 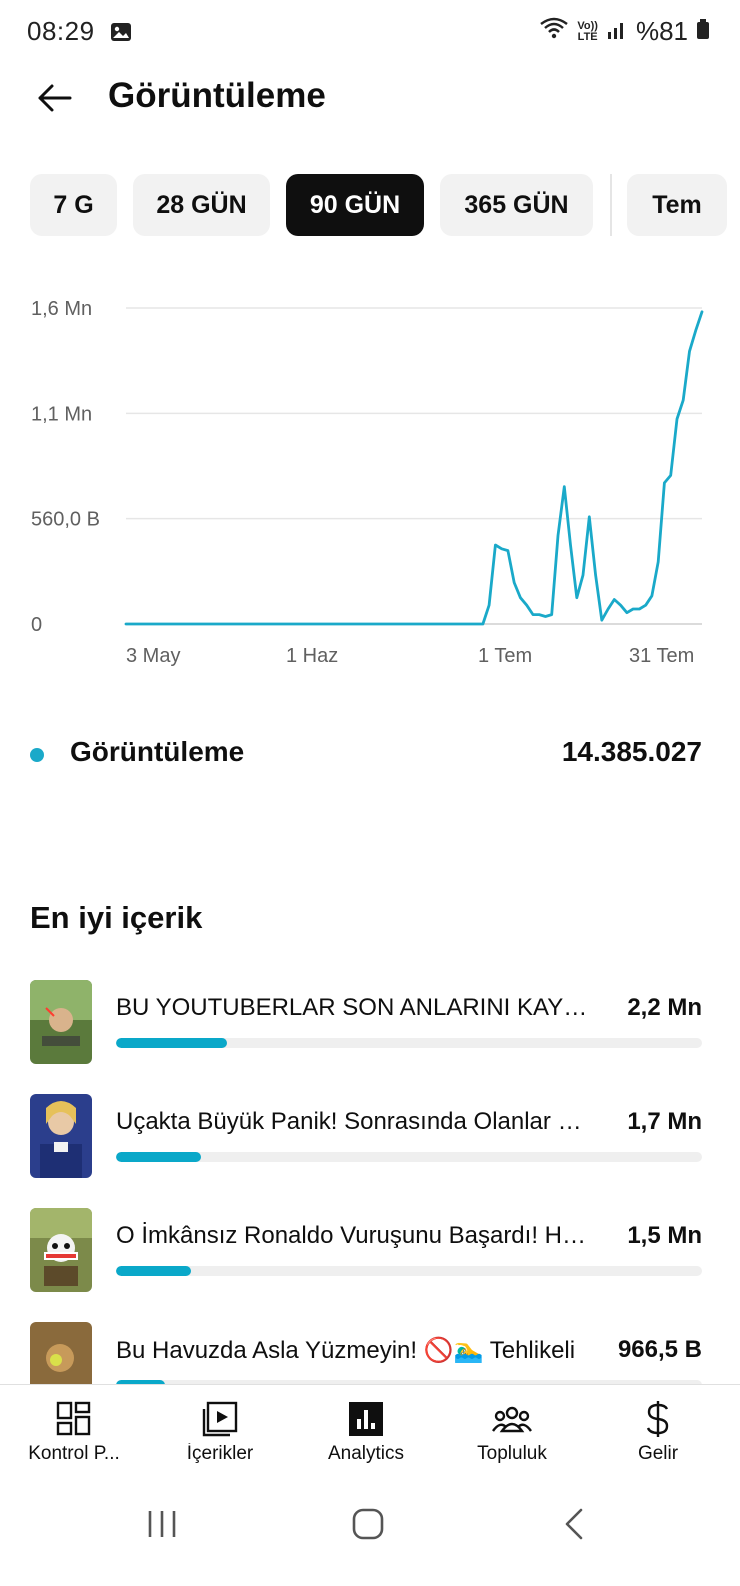 What do you see at coordinates (220, 1419) in the screenshot?
I see `content-play-icon` at bounding box center [220, 1419].